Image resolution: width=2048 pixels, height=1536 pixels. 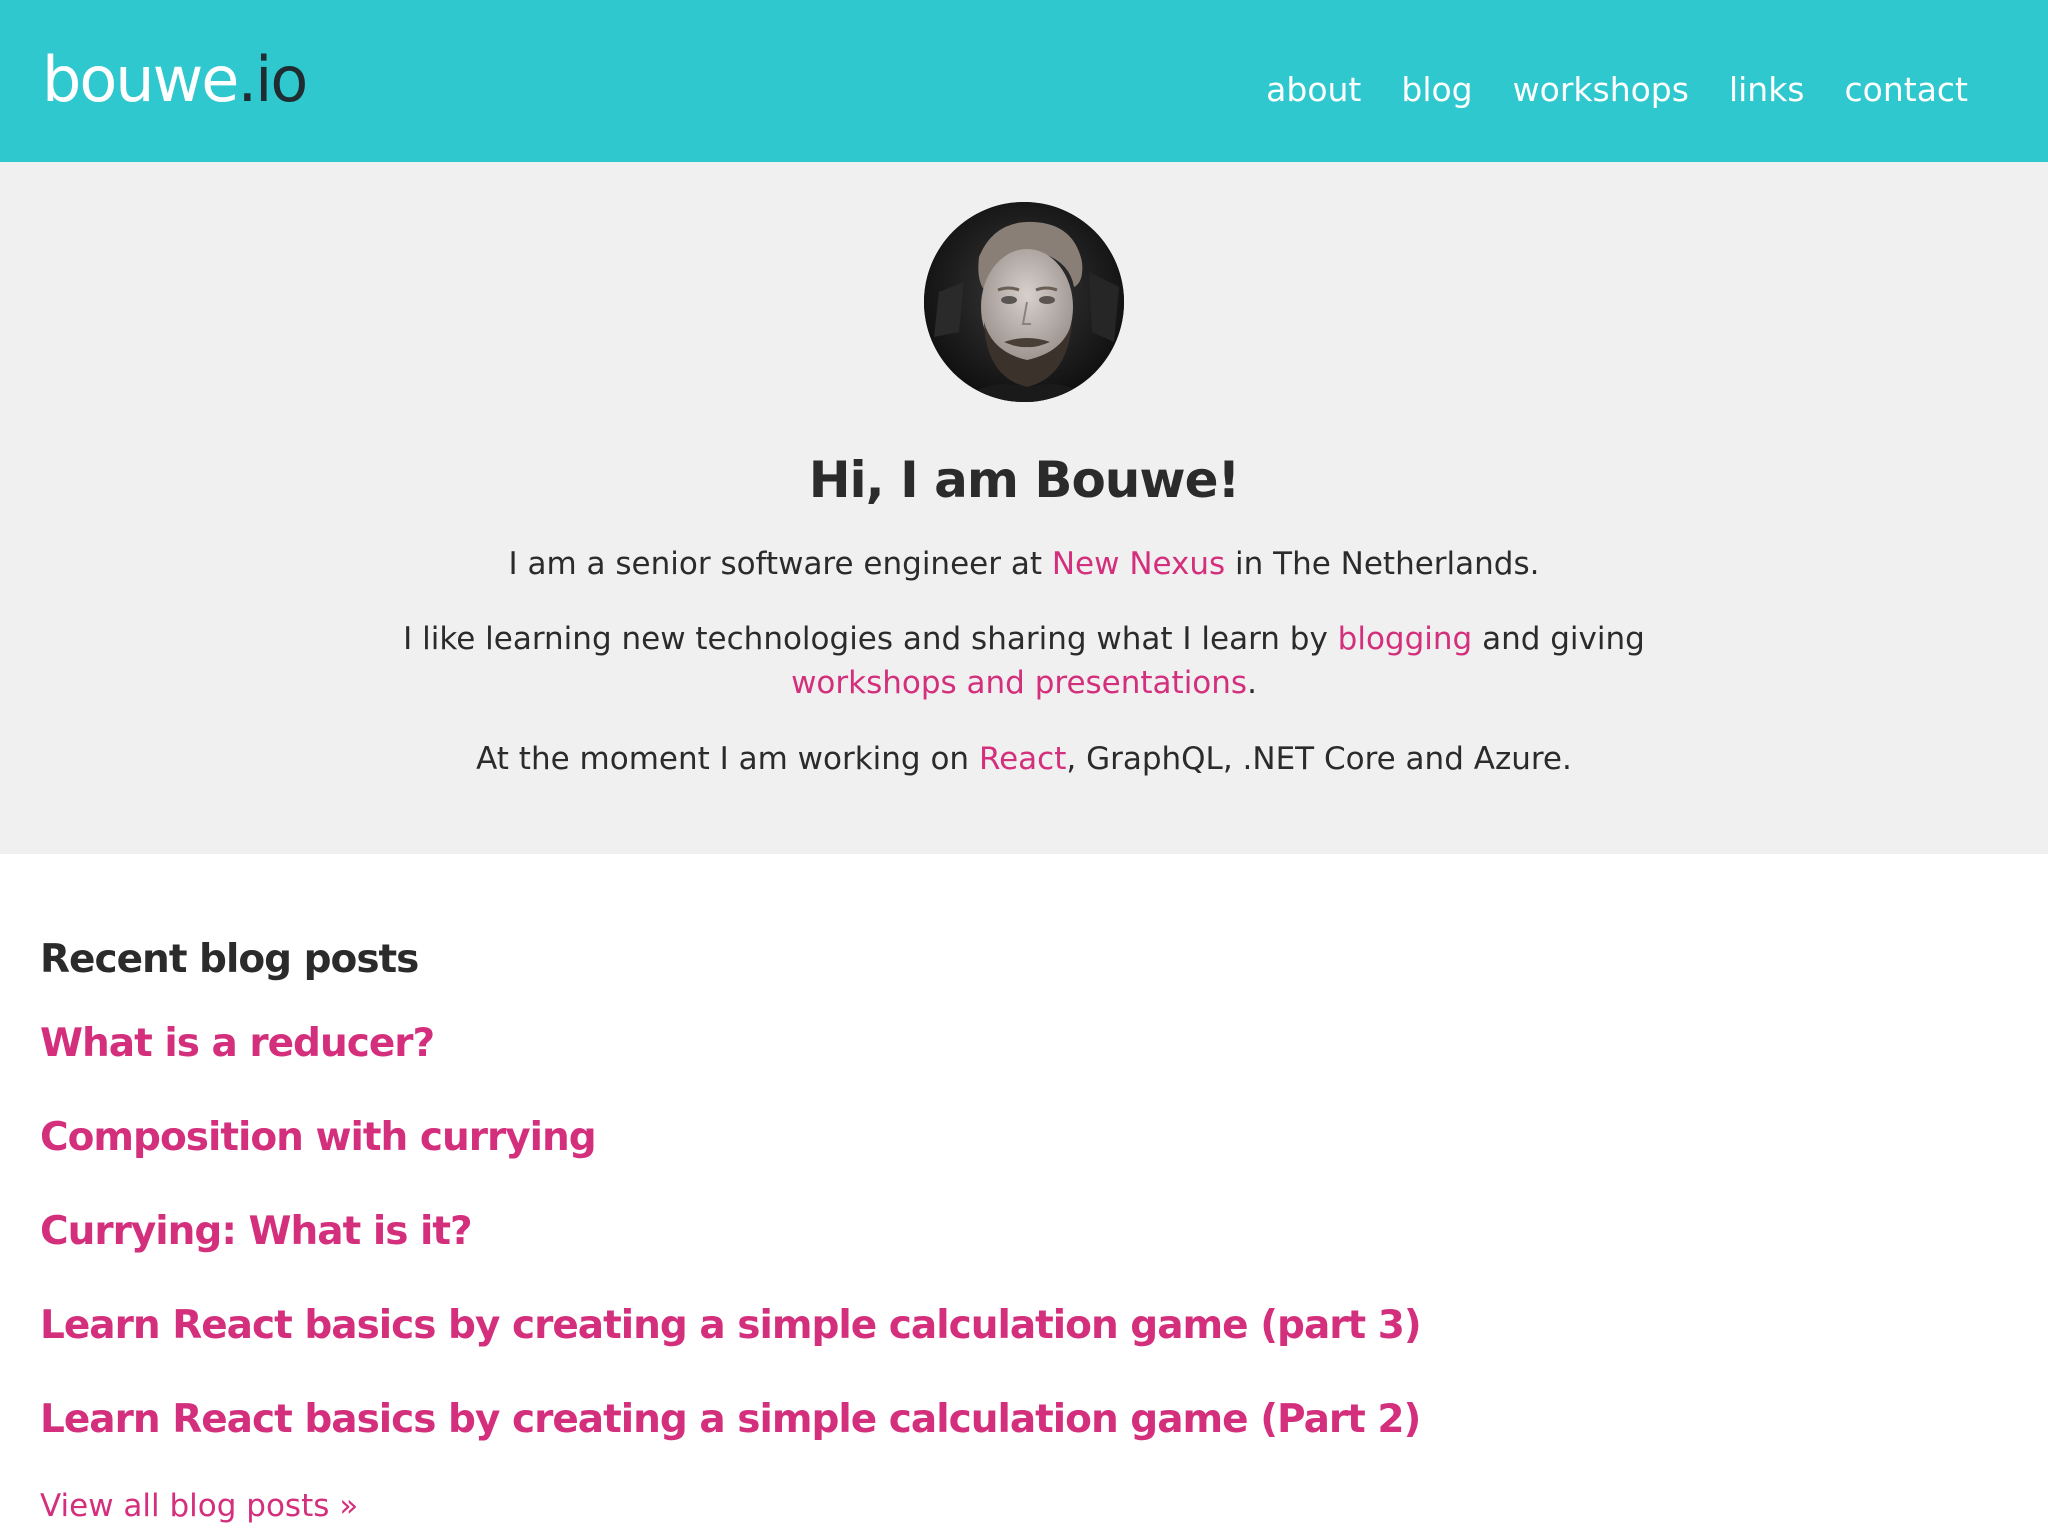 I want to click on nav-link-blog: blog, so click(x=1436, y=90).